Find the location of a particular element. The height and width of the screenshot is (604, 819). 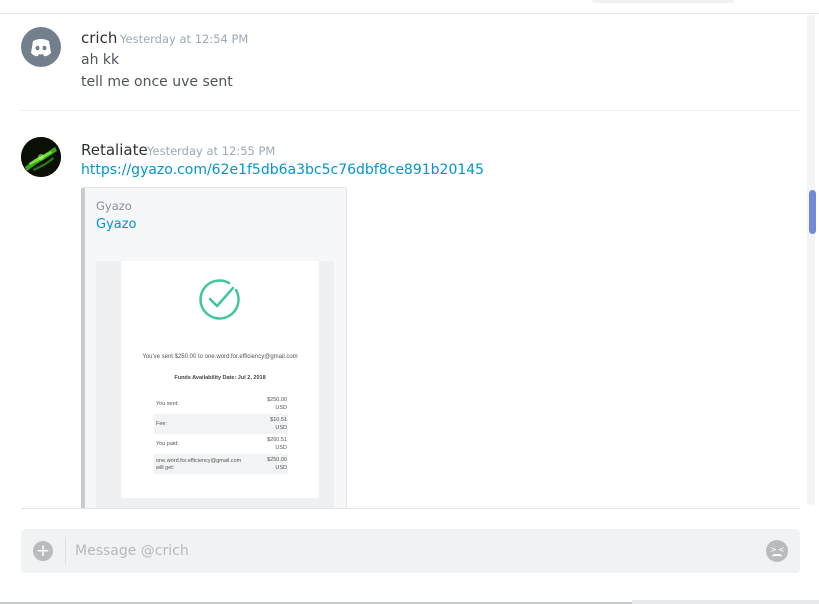

scrollbar-track is located at coordinates (811, 260).